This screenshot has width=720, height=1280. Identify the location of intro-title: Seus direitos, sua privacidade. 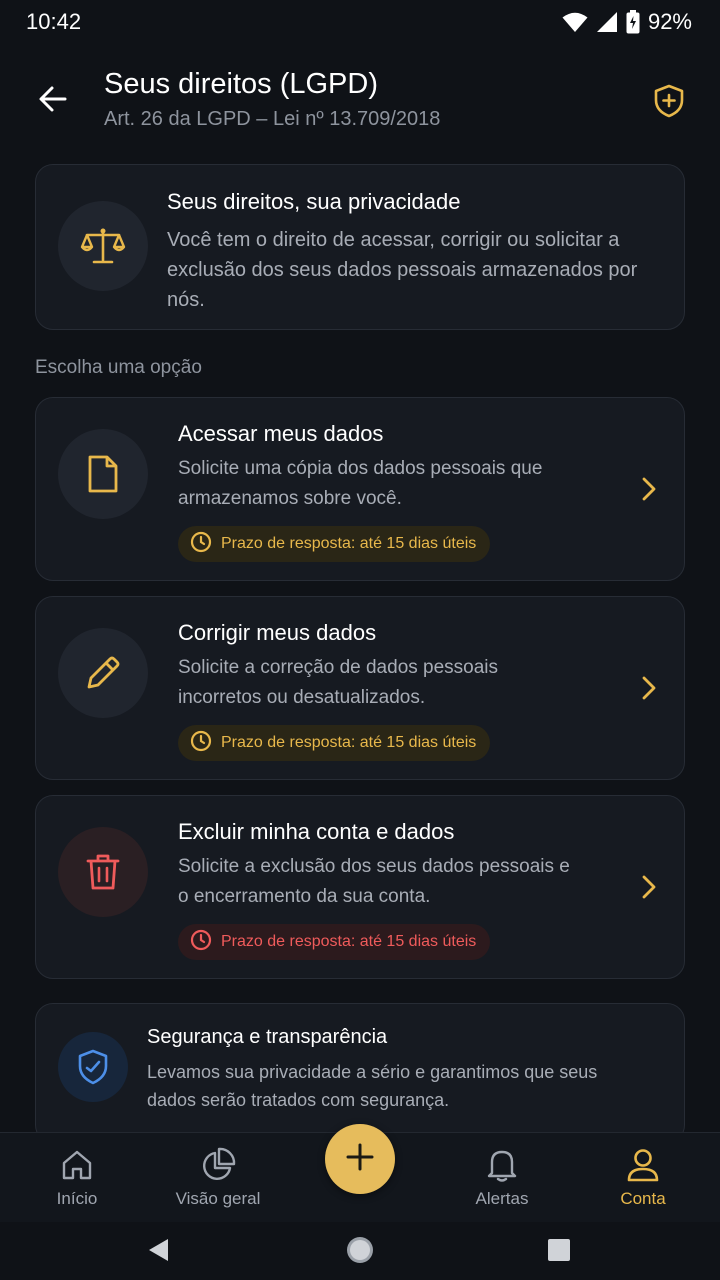
(314, 201).